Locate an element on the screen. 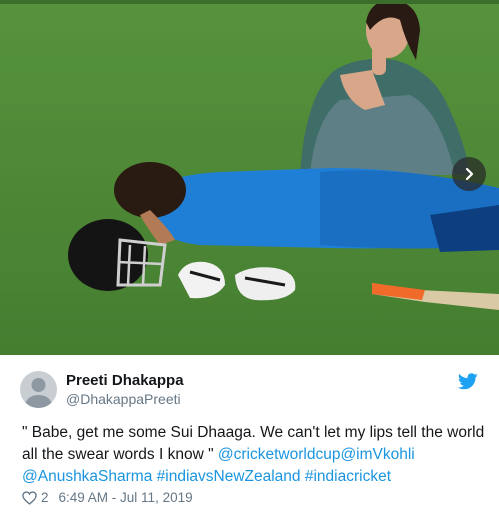  heart-icon is located at coordinates (29, 497).